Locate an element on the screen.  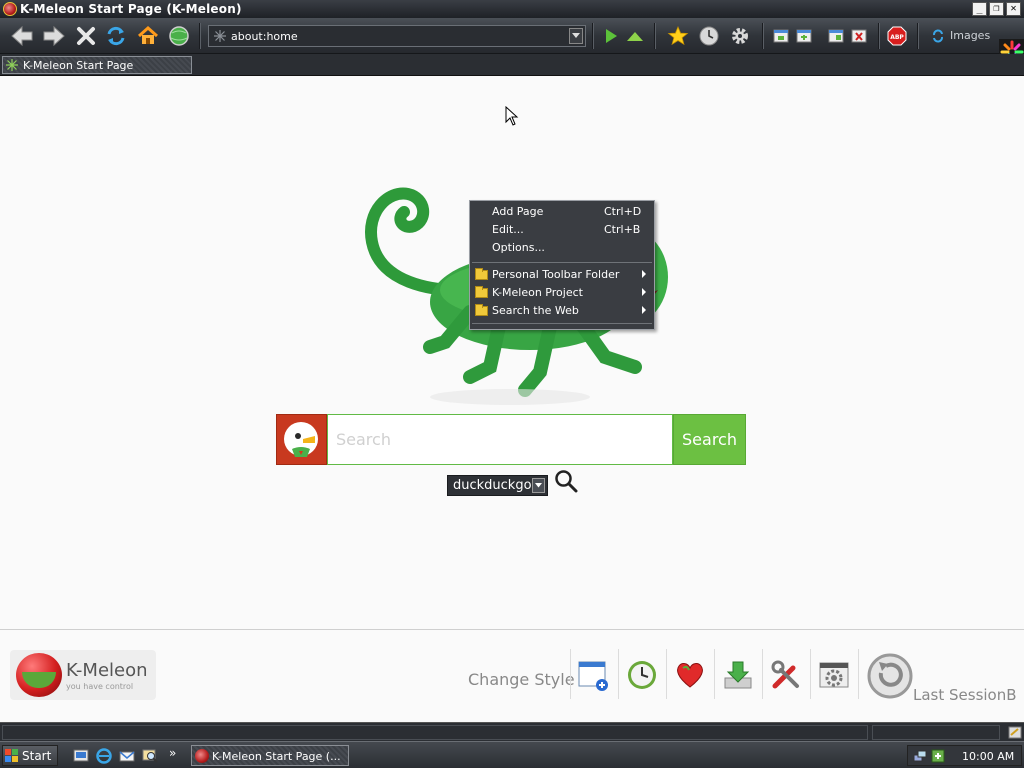
status-bar is located at coordinates (512, 731).